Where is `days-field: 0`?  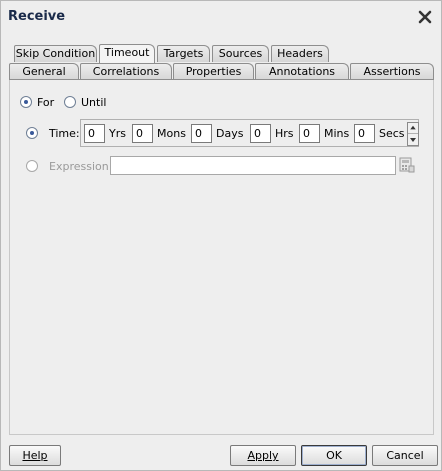
days-field: 0 is located at coordinates (201, 133).